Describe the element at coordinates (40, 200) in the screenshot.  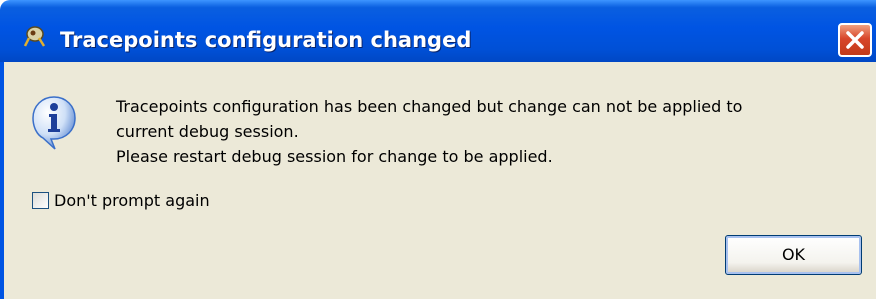
I see `dont-prompt-checkbox` at that location.